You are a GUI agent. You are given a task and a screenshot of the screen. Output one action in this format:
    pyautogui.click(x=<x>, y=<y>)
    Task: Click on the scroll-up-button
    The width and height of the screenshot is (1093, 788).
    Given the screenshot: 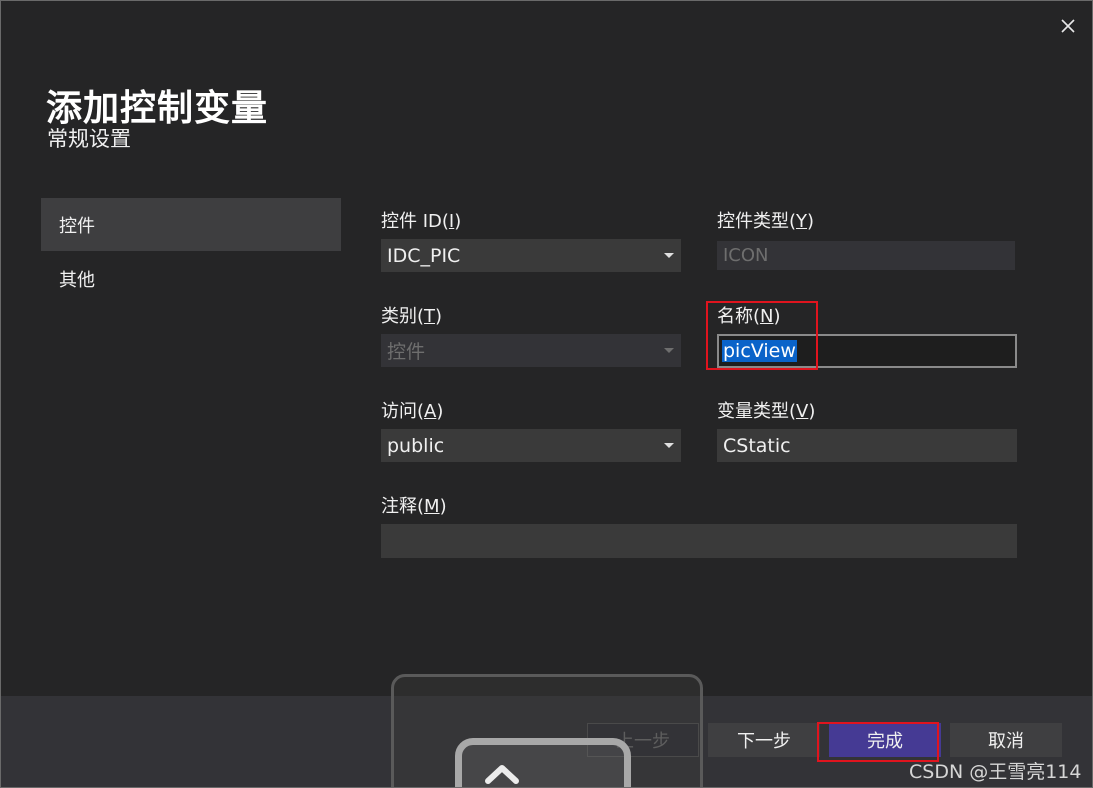 What is the action you would take?
    pyautogui.click(x=543, y=762)
    